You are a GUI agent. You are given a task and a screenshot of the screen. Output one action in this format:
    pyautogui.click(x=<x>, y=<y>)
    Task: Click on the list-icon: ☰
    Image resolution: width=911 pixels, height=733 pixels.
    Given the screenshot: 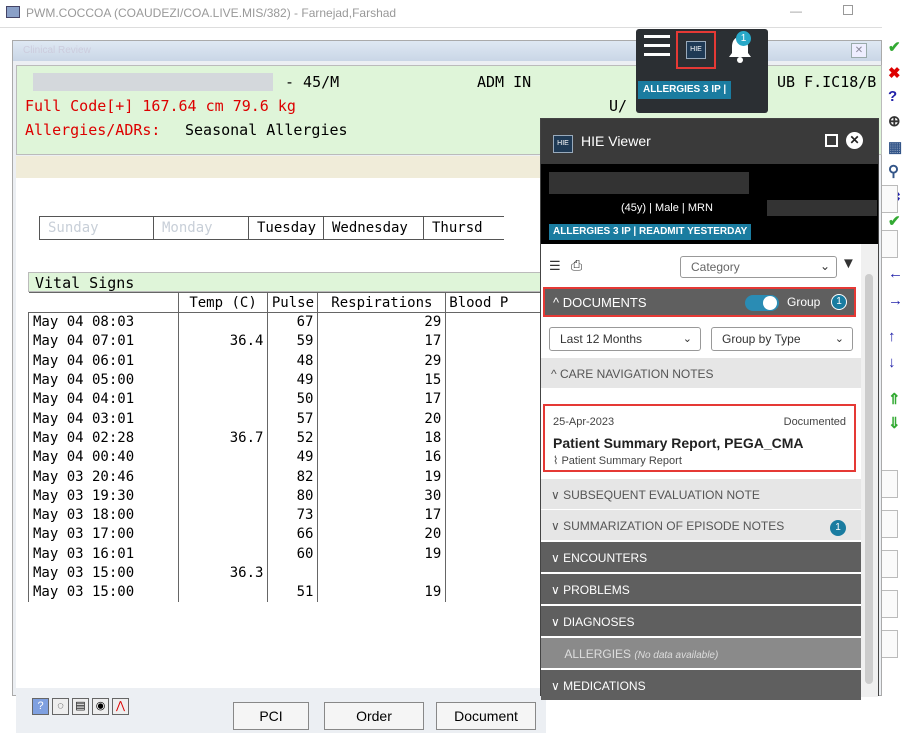 What is the action you would take?
    pyautogui.click(x=555, y=266)
    